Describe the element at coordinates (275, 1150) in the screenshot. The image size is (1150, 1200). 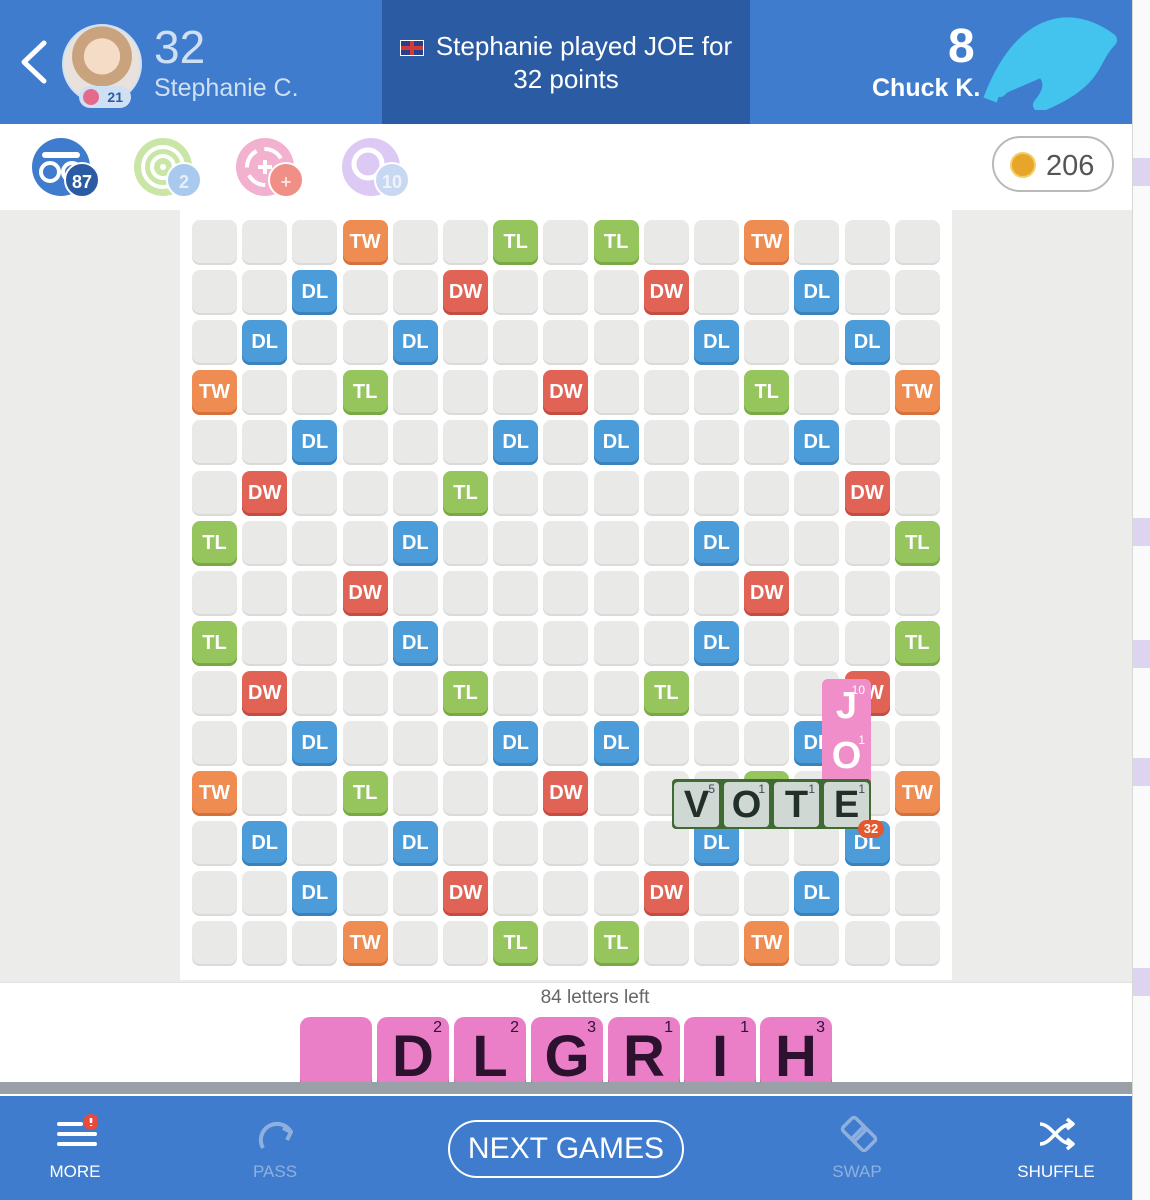
I see `pass-button: PASS` at that location.